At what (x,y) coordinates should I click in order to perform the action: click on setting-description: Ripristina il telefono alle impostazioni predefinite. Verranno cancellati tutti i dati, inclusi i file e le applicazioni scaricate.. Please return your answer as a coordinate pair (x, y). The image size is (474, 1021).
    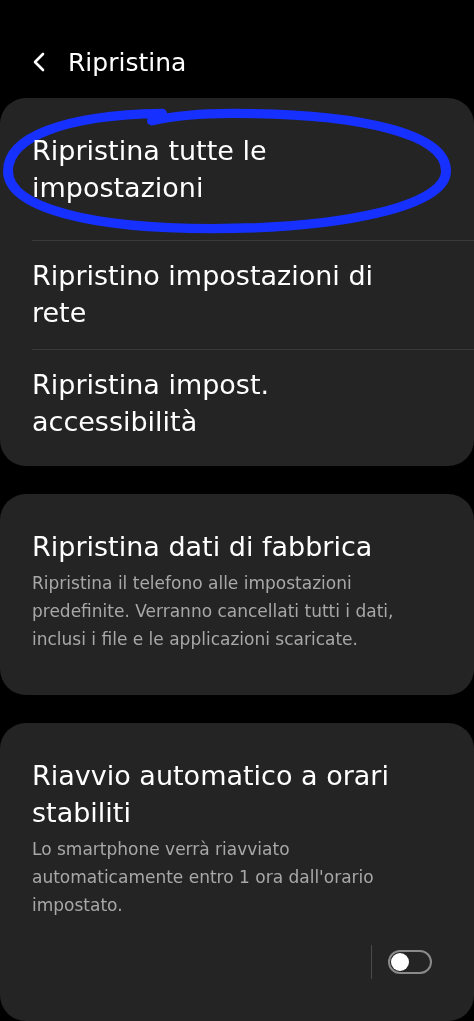
    Looking at the image, I should click on (213, 611).